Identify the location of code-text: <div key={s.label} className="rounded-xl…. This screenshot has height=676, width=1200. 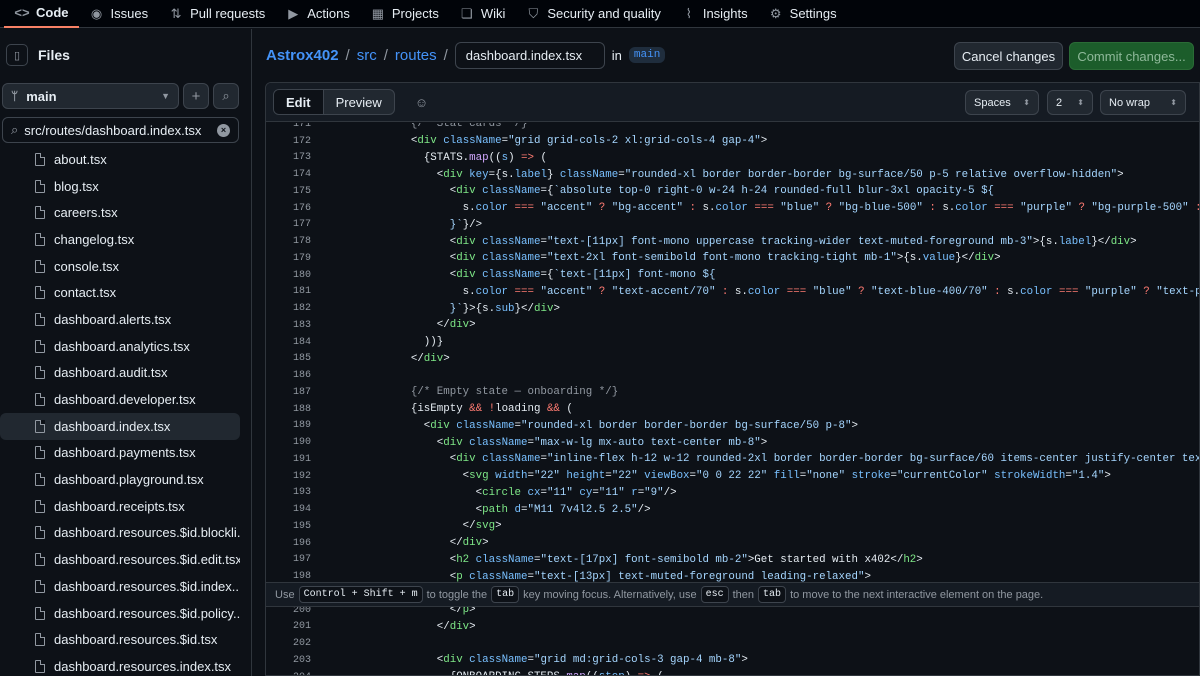
(741, 174).